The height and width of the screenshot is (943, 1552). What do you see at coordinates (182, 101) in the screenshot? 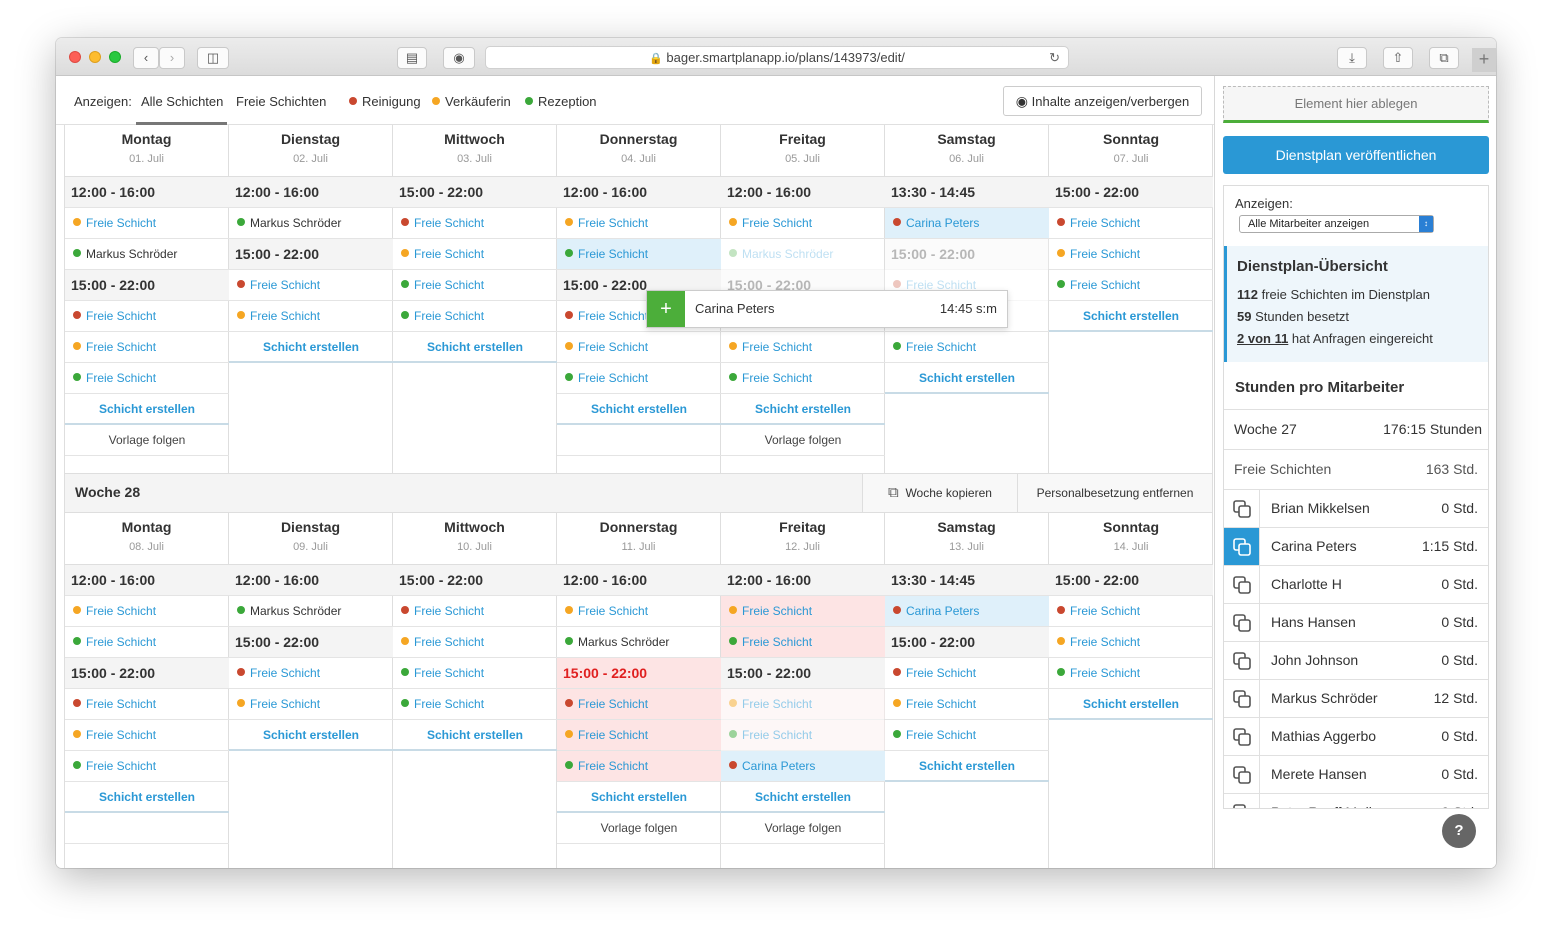
I see `tab-all-shifts: Alle Schichten` at bounding box center [182, 101].